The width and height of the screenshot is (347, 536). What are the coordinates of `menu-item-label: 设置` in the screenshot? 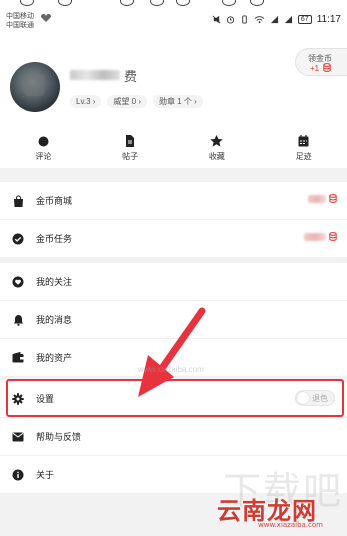 It's located at (45, 399).